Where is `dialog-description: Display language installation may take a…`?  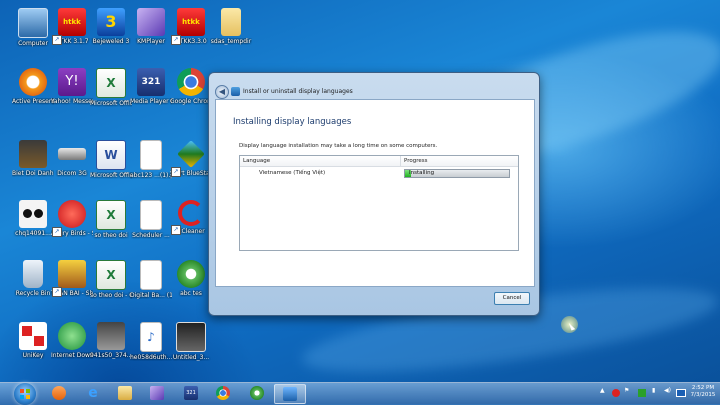 dialog-description: Display language installation may take a… is located at coordinates (338, 146).